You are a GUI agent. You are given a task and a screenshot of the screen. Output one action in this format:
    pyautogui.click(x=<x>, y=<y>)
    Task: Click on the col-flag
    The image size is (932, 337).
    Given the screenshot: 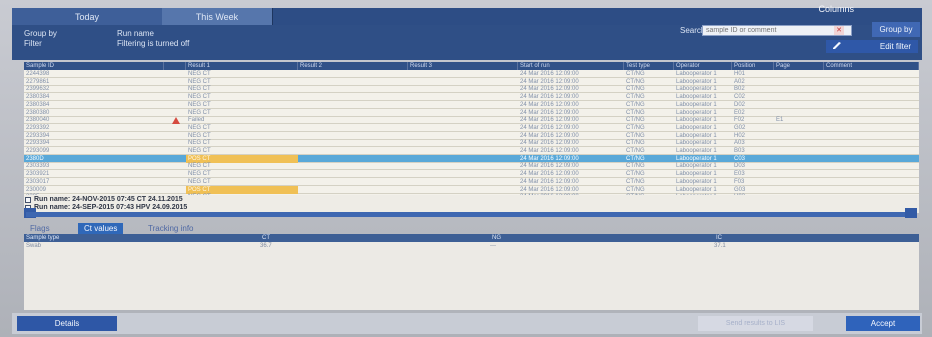 What is the action you would take?
    pyautogui.click(x=175, y=66)
    